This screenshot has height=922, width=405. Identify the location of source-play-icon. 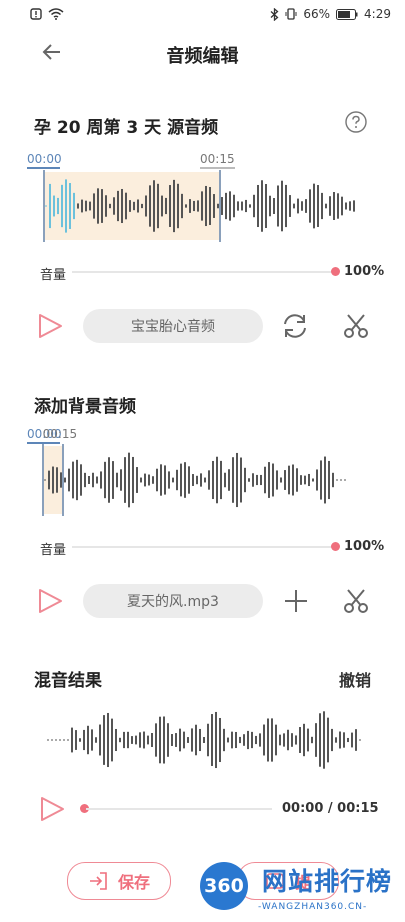
(50, 326).